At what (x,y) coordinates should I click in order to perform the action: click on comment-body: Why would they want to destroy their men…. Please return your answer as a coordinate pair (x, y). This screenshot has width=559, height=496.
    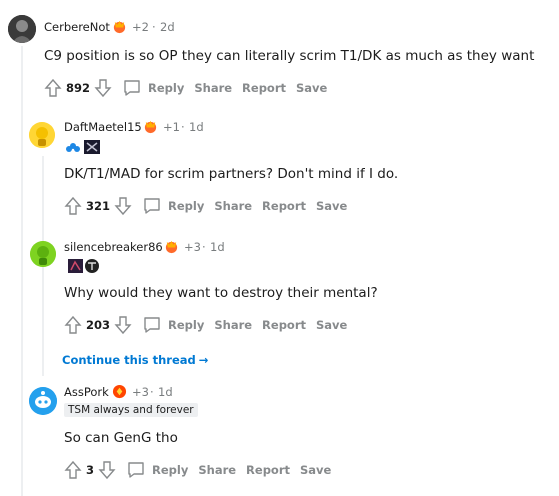
    Looking at the image, I should click on (221, 293).